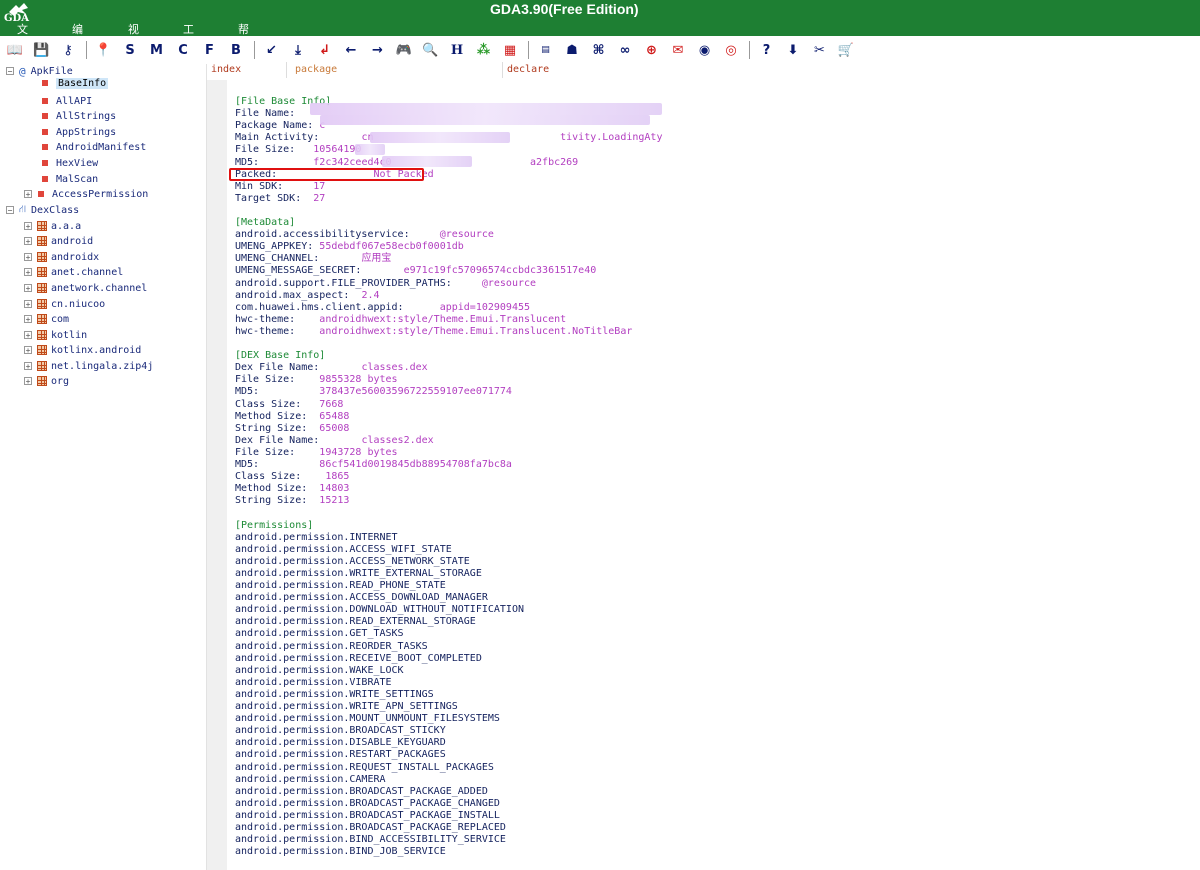  Describe the element at coordinates (298, 50) in the screenshot. I see `download-heart-icon: ⤓` at that location.